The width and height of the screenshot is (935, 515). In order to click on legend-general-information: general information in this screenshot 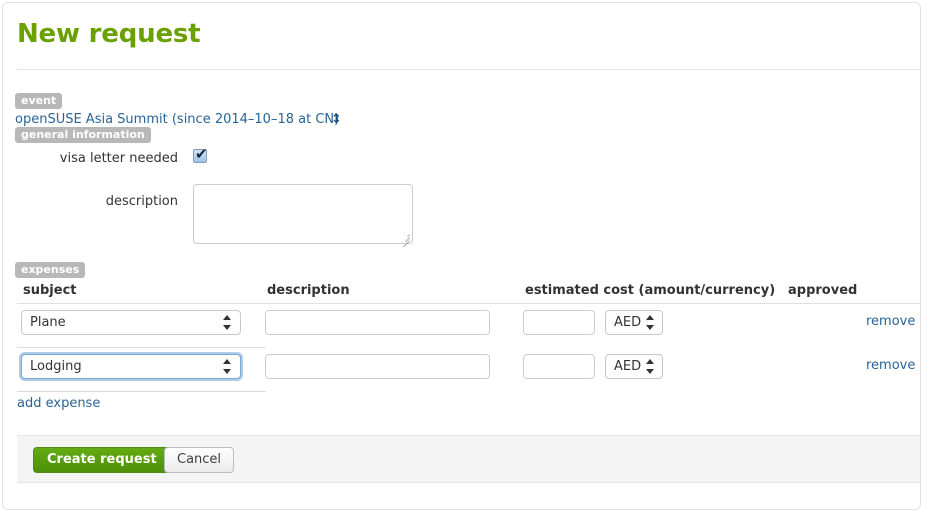, I will do `click(83, 135)`.